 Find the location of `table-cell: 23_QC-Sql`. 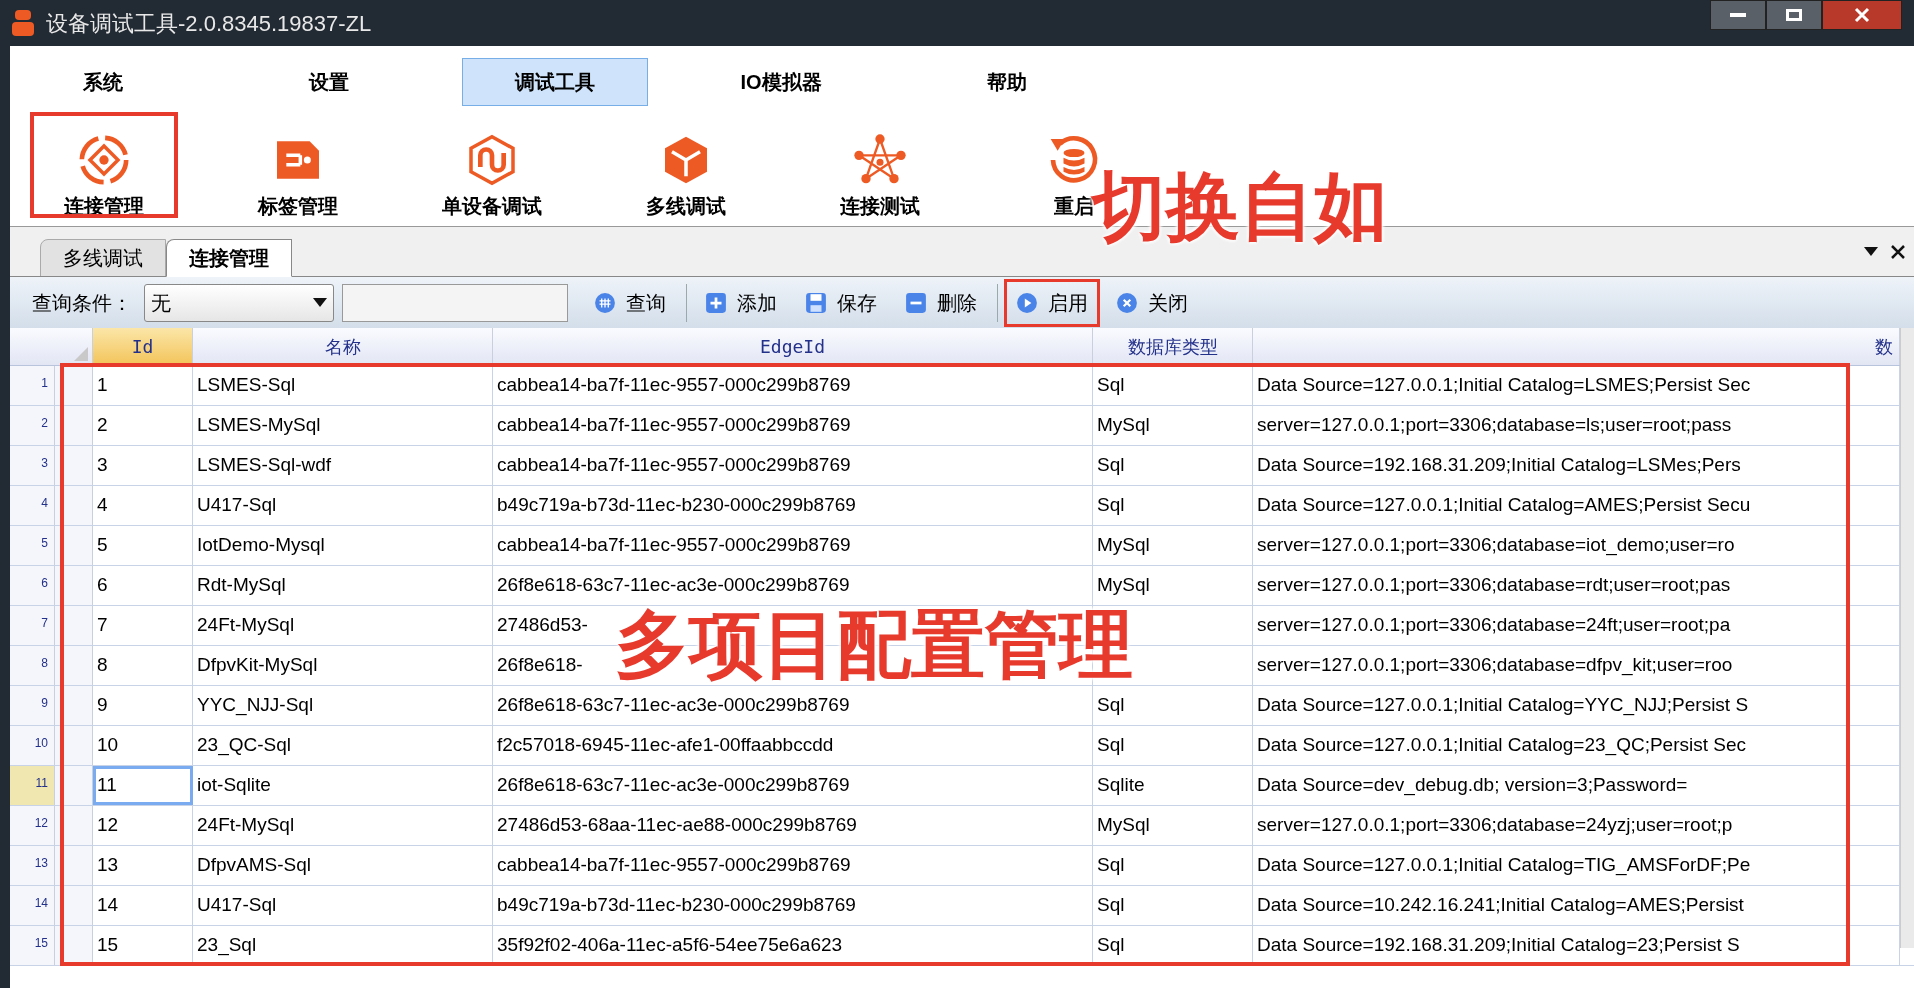

table-cell: 23_QC-Sql is located at coordinates (244, 745).